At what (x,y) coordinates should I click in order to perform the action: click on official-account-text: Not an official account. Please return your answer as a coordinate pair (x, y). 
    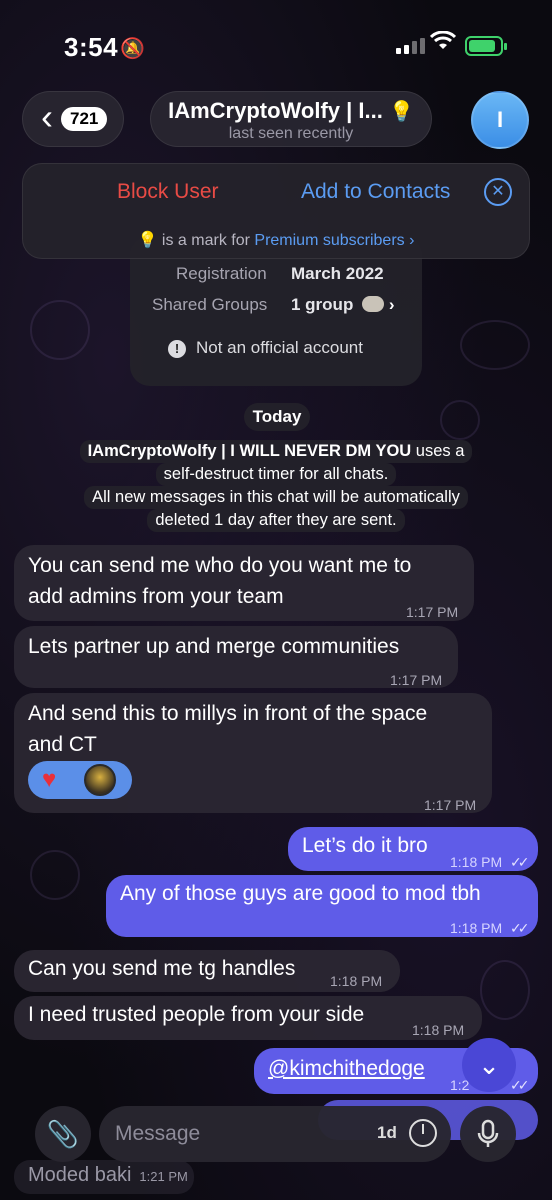
    Looking at the image, I should click on (279, 347).